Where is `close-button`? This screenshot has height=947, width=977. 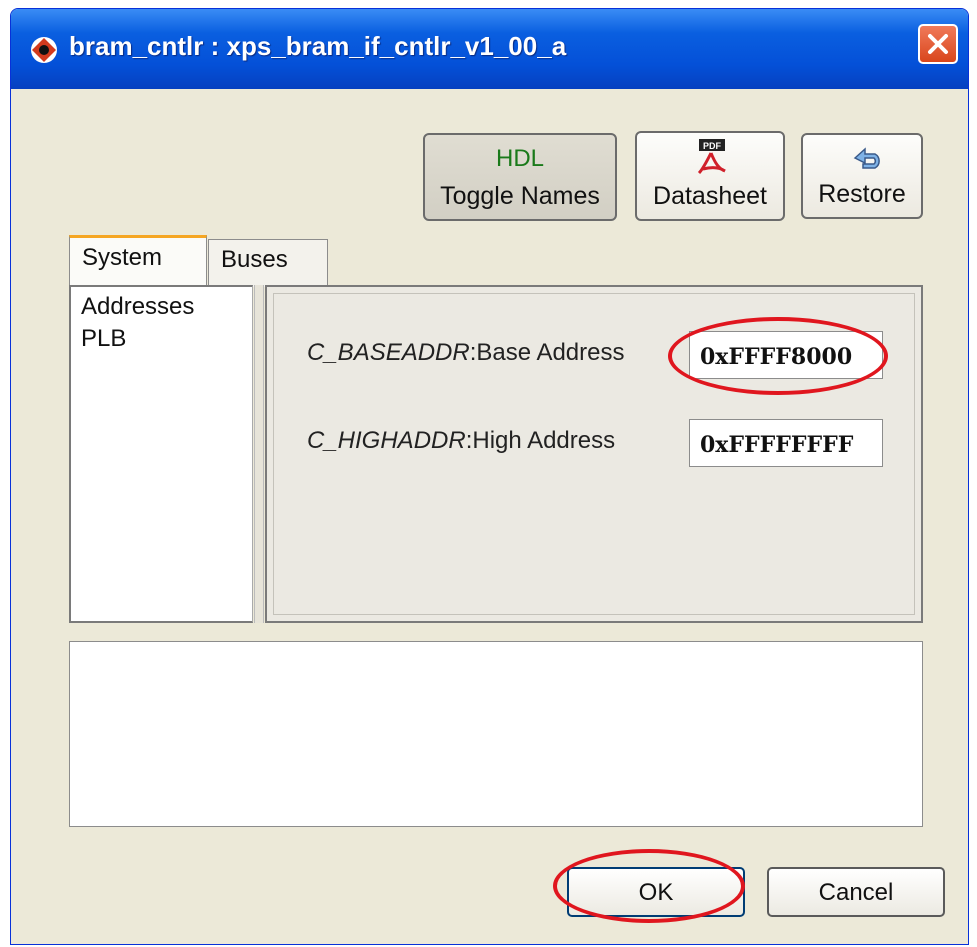 close-button is located at coordinates (938, 44).